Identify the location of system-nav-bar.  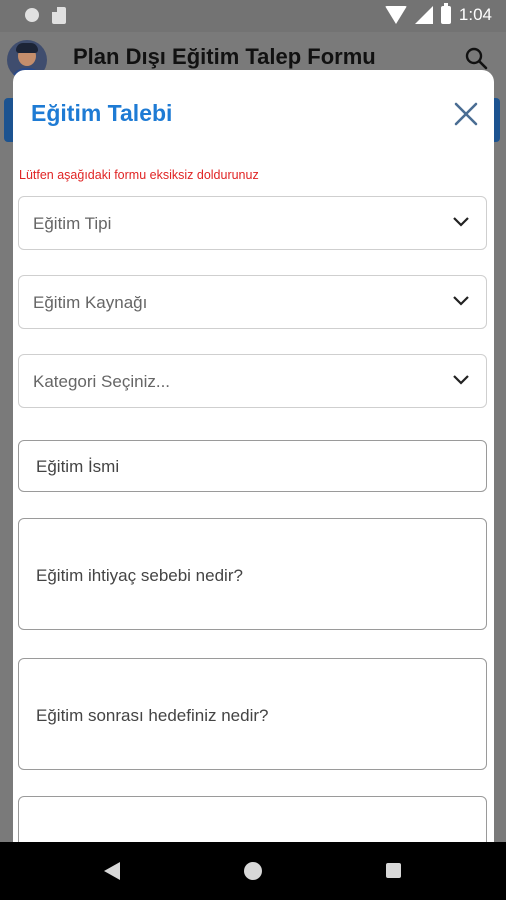
(253, 871).